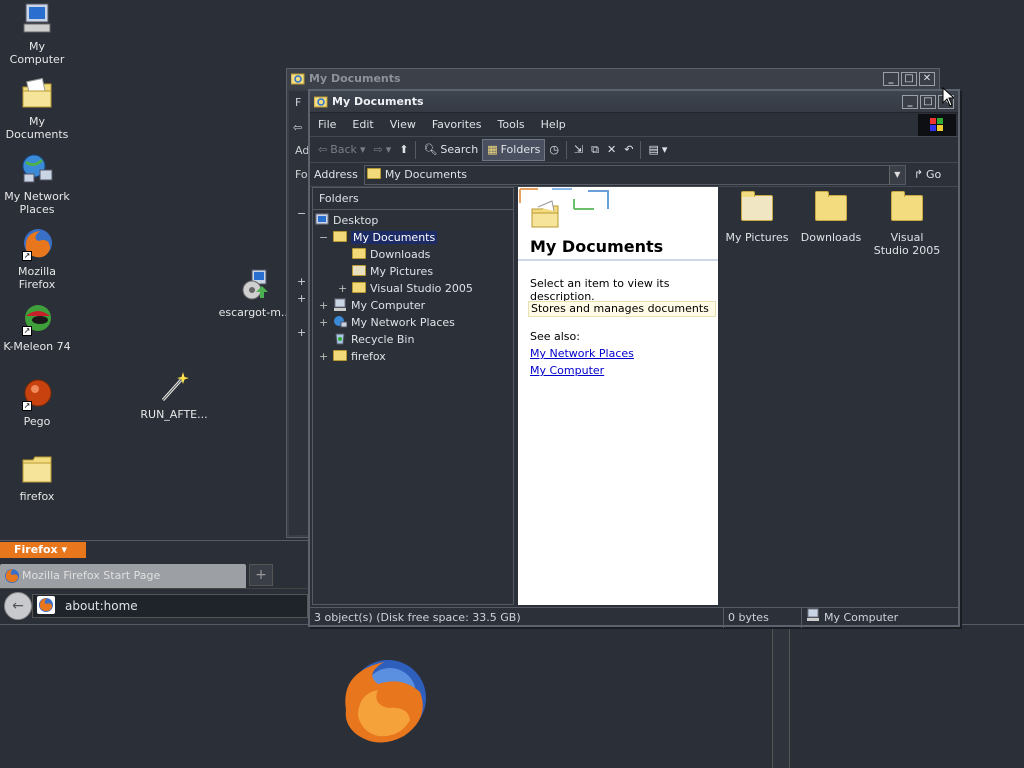  I want to click on menu-file: File, so click(327, 124).